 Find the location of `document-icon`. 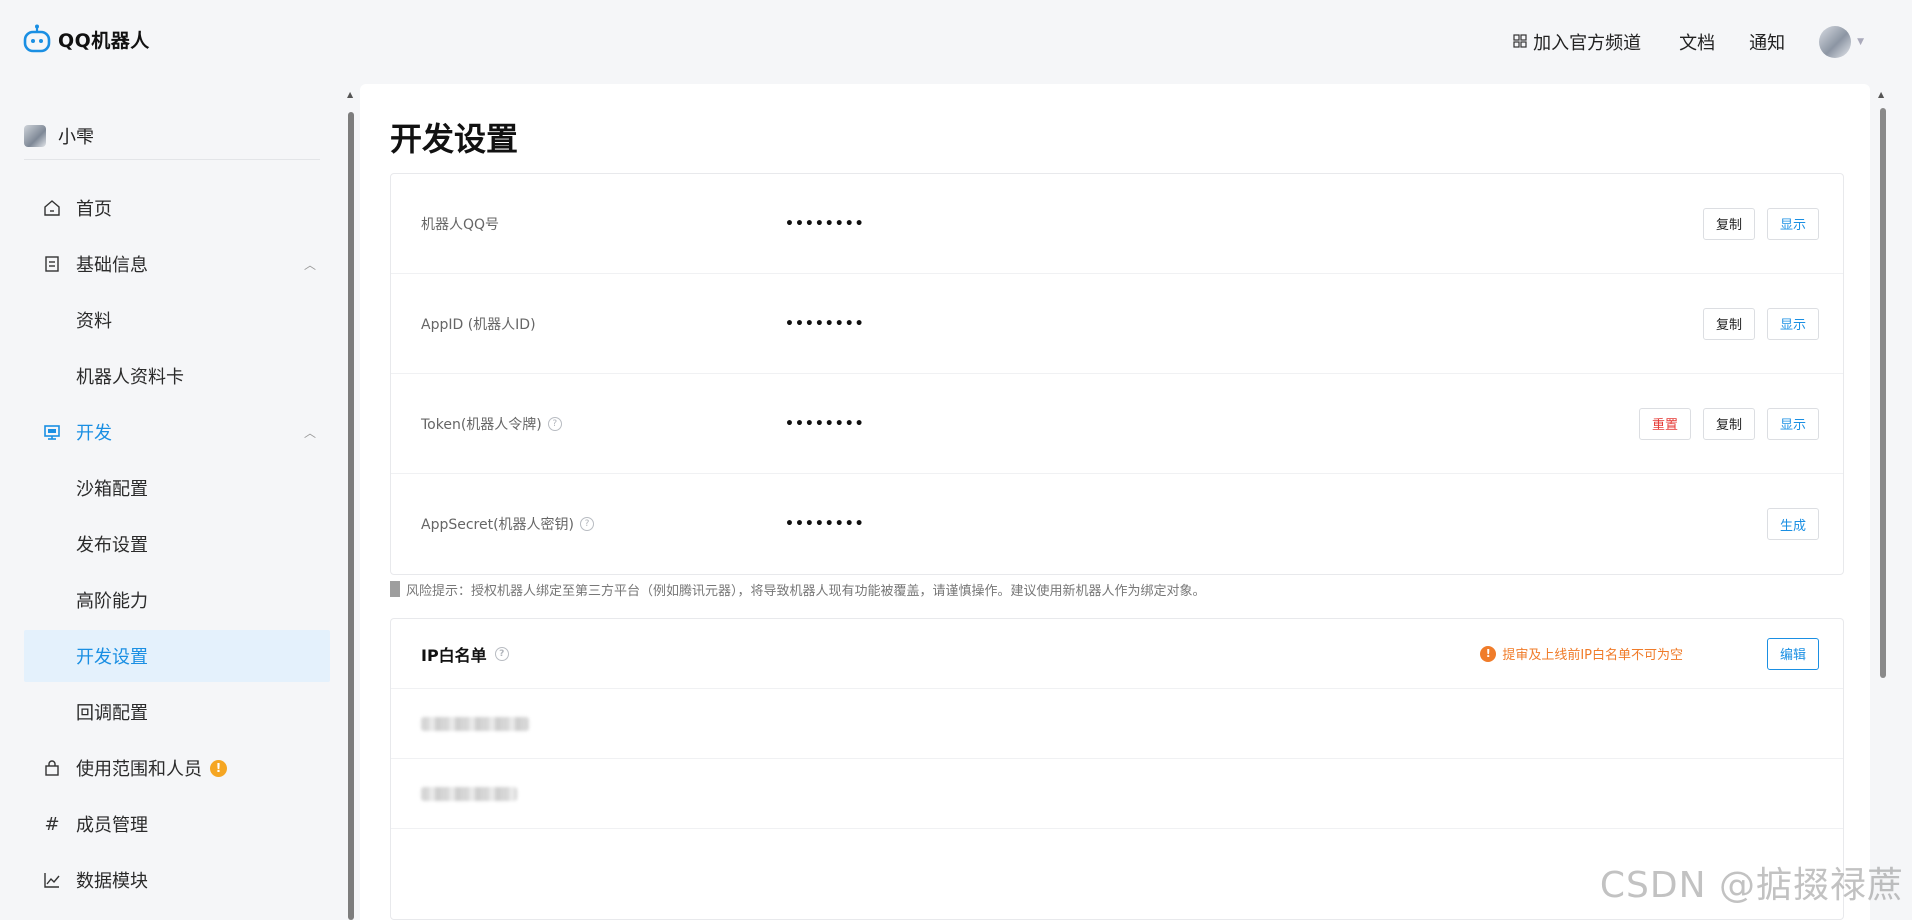

document-icon is located at coordinates (52, 264).